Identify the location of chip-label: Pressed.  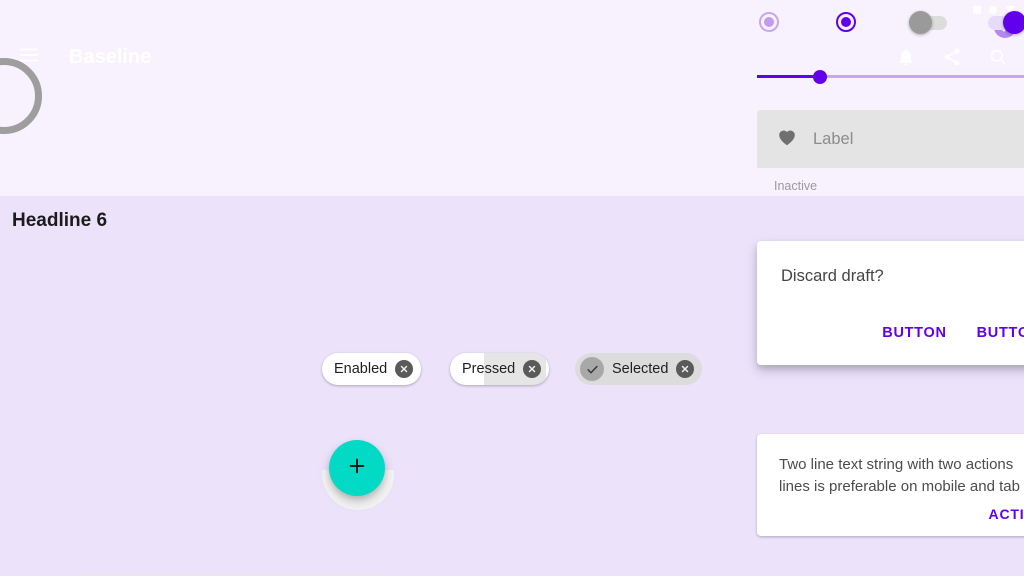
(489, 369).